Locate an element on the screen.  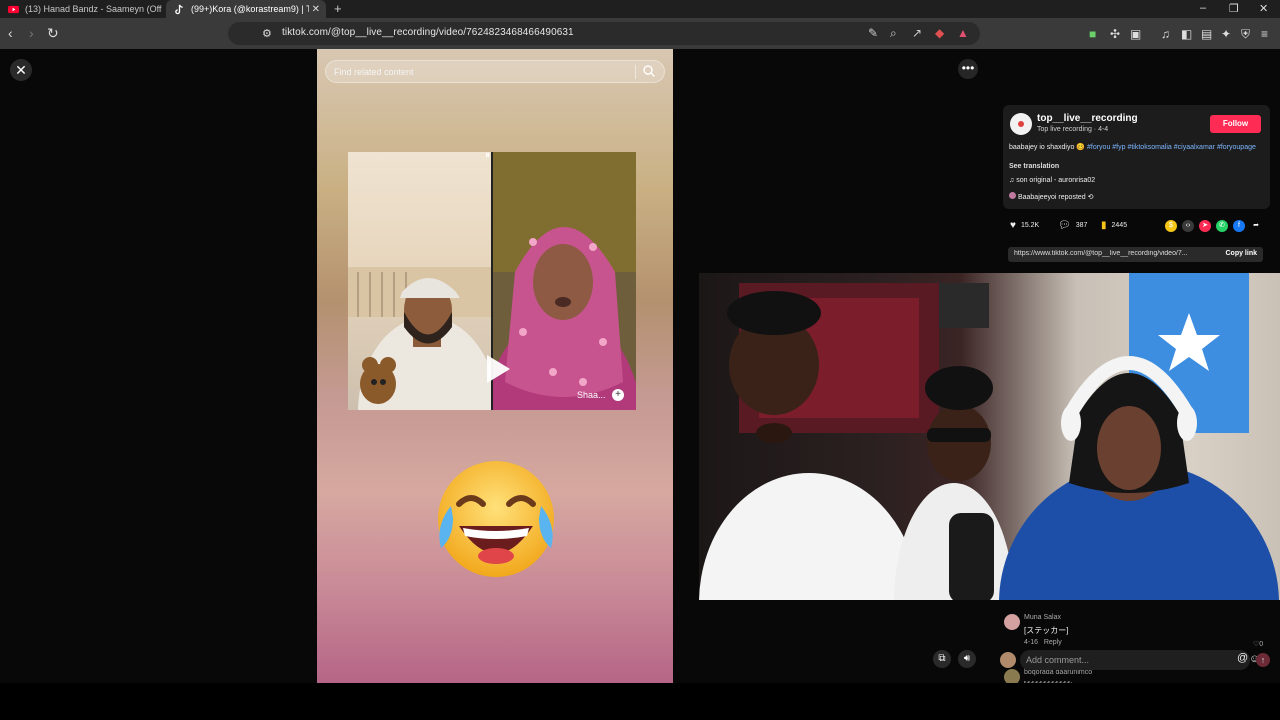
save-button: ▮ 2445 is located at coordinates (1114, 225).